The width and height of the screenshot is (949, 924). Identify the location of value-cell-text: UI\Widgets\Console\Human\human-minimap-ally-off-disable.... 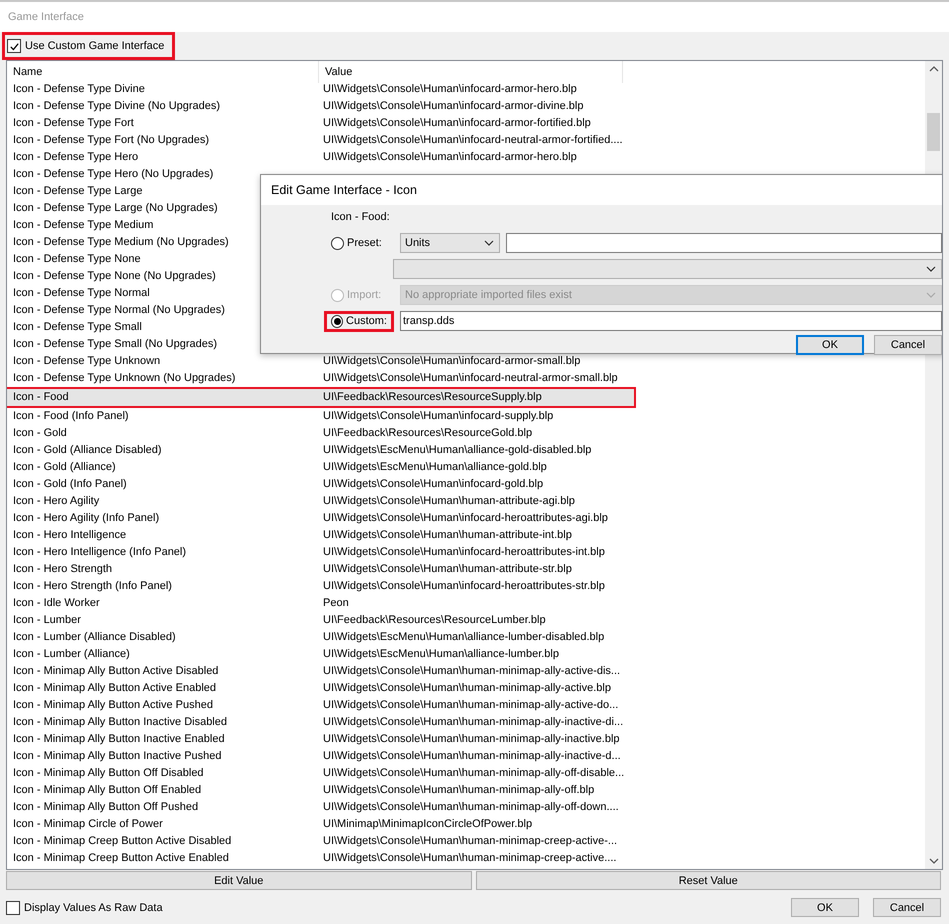
(473, 773).